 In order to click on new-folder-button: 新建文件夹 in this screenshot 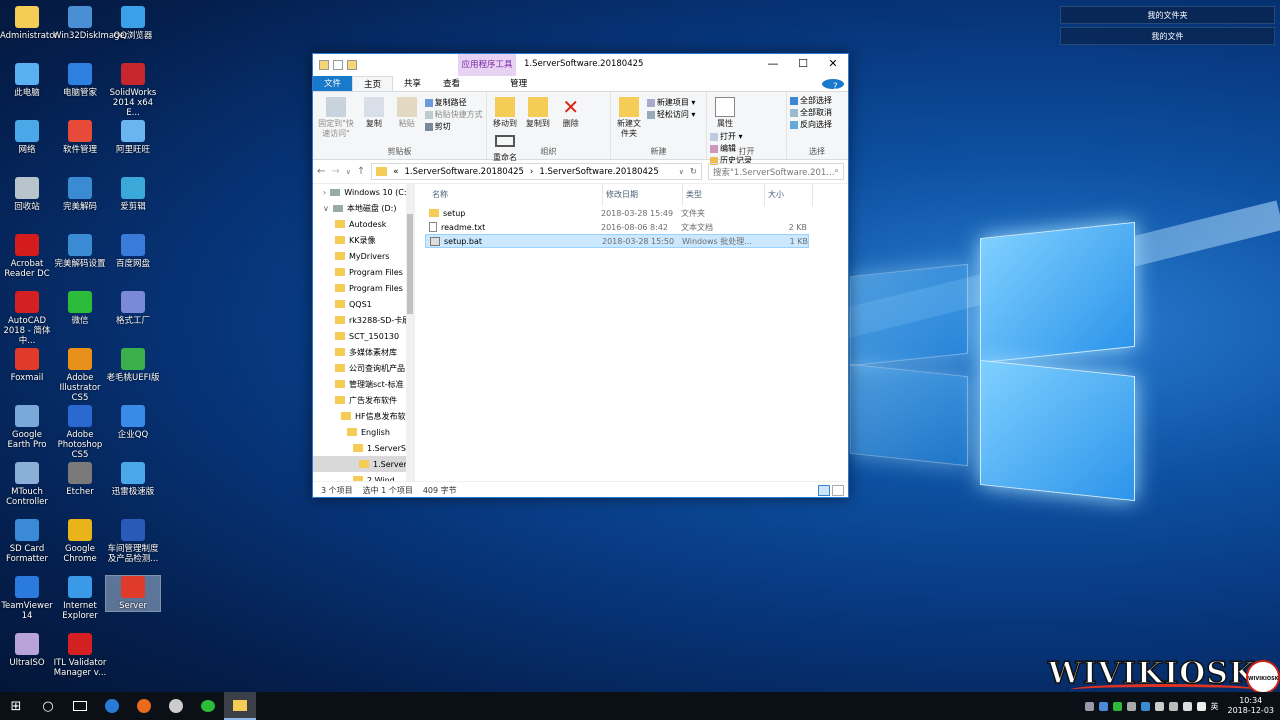, I will do `click(629, 117)`.